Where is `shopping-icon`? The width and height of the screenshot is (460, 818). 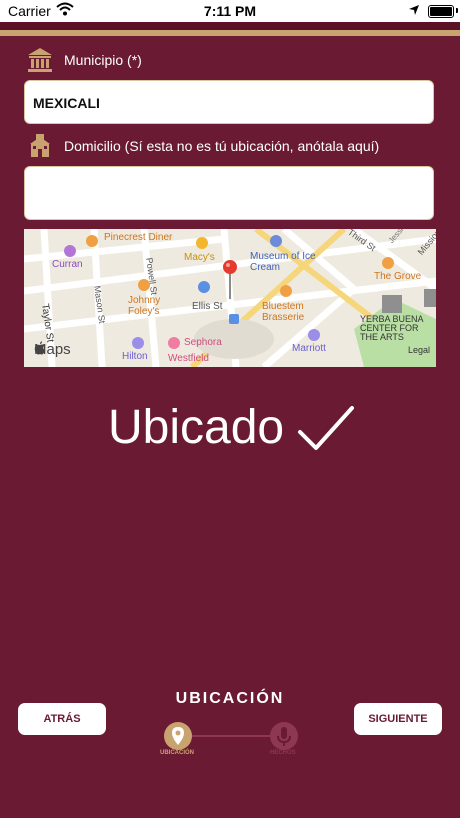 shopping-icon is located at coordinates (174, 343).